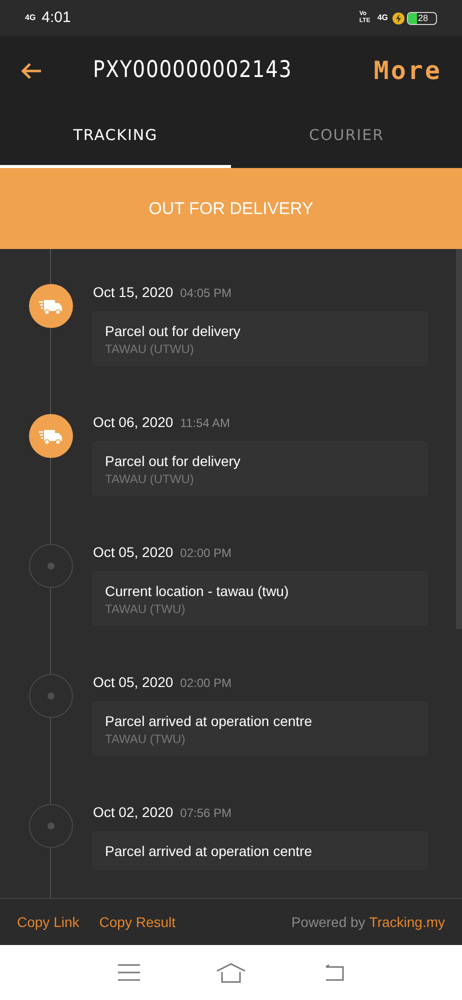 The image size is (462, 1000). I want to click on status-banner: OUT FOR DELIVERY, so click(231, 208).